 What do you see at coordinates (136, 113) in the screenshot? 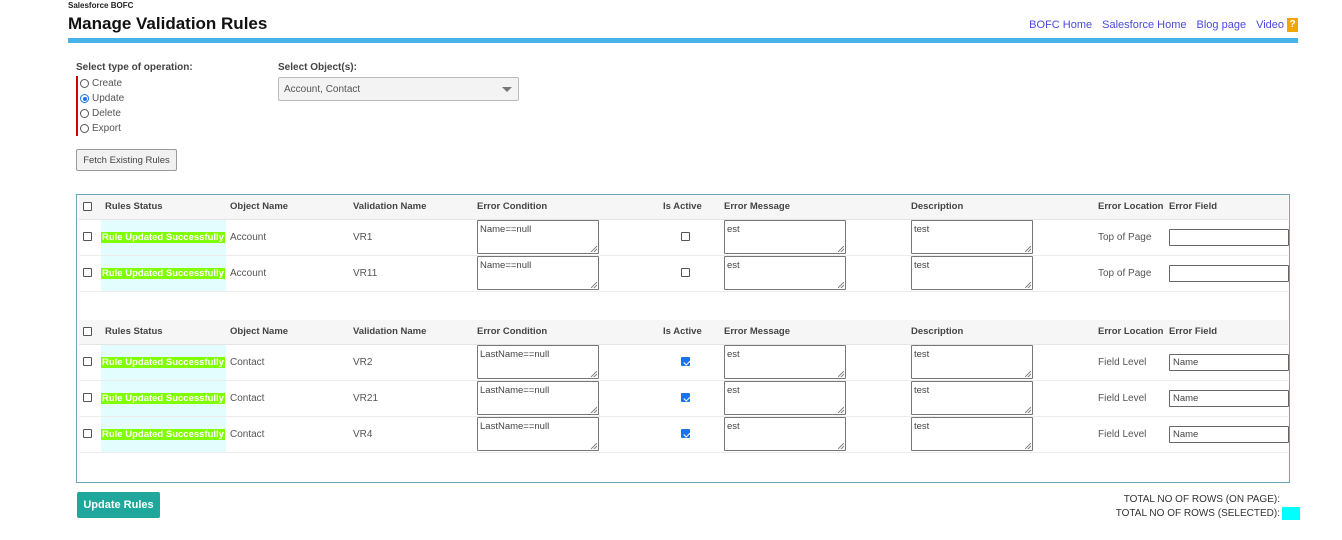
I see `operation-option-delete: Delete` at bounding box center [136, 113].